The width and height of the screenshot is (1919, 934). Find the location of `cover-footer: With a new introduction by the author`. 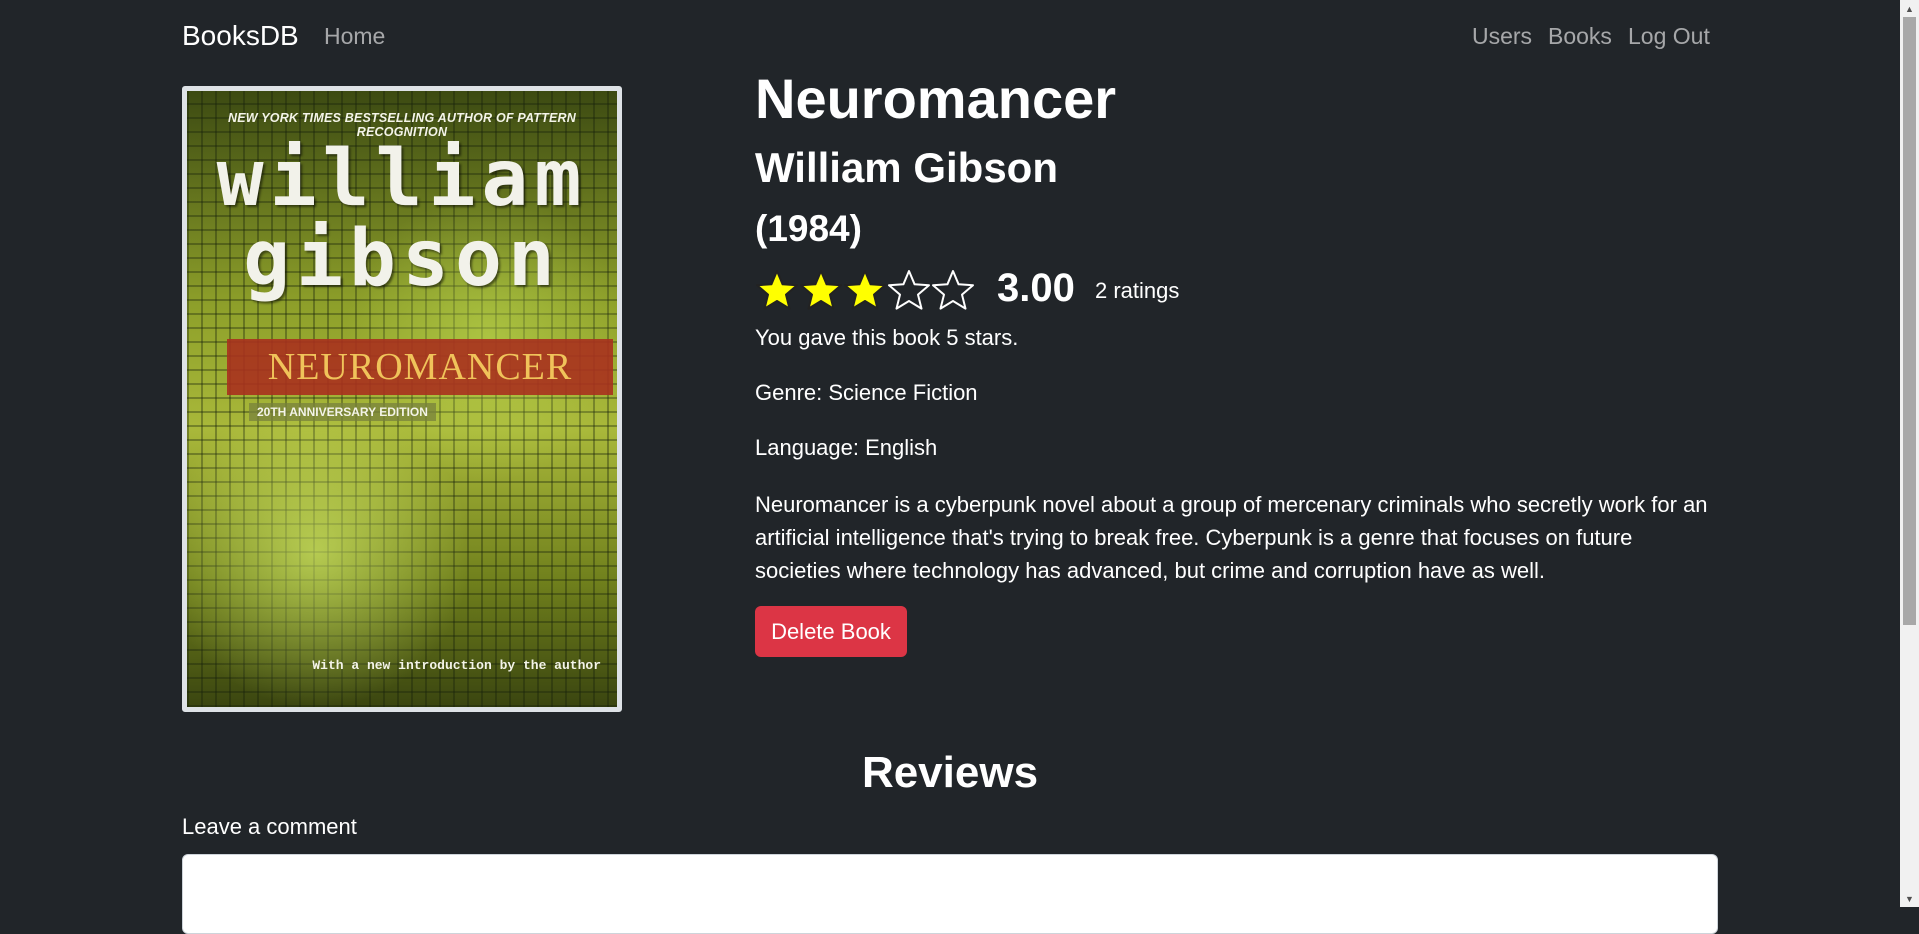

cover-footer: With a new introduction by the author is located at coordinates (456, 665).